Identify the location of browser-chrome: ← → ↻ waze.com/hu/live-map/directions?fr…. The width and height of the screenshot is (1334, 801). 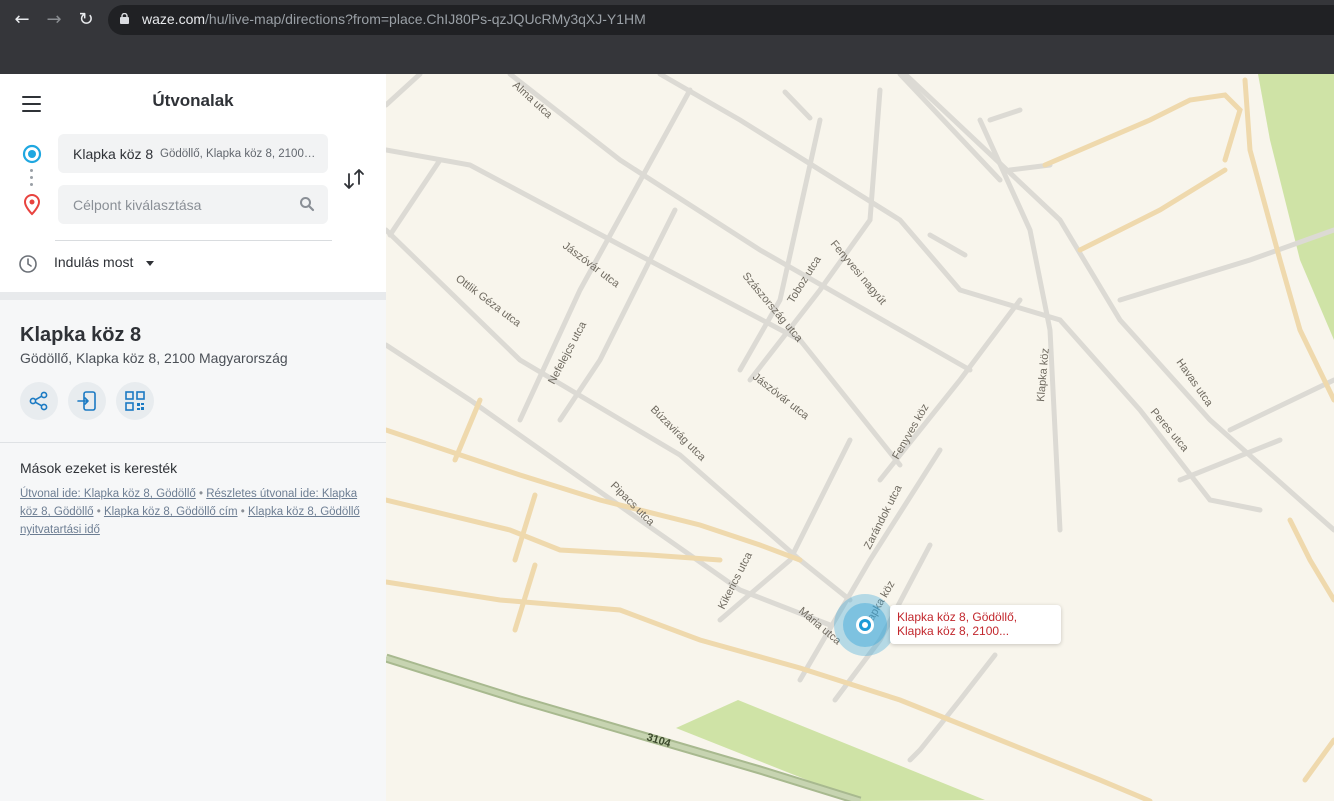
(667, 37).